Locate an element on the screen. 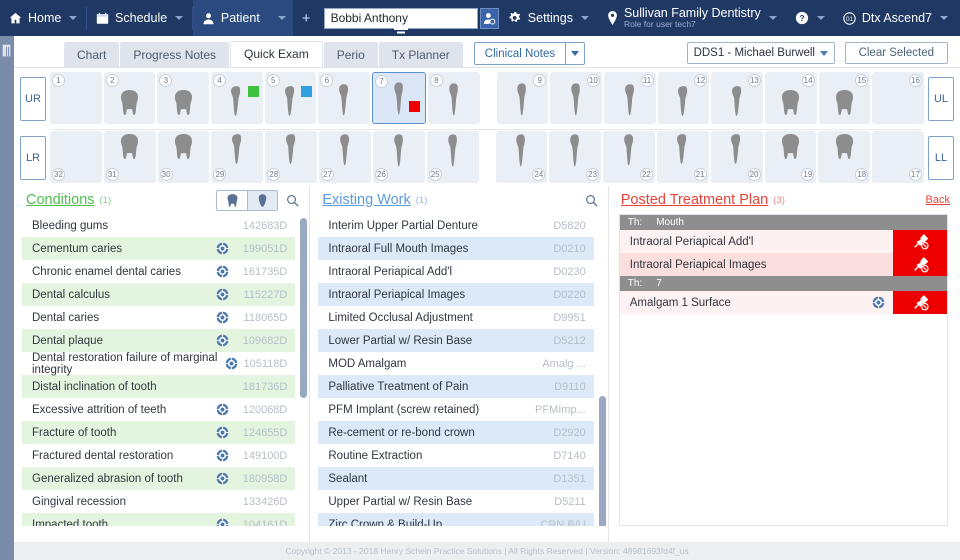 The width and height of the screenshot is (960, 560). treatment-plan-row: Intraoral Periapical Images is located at coordinates (783, 264).